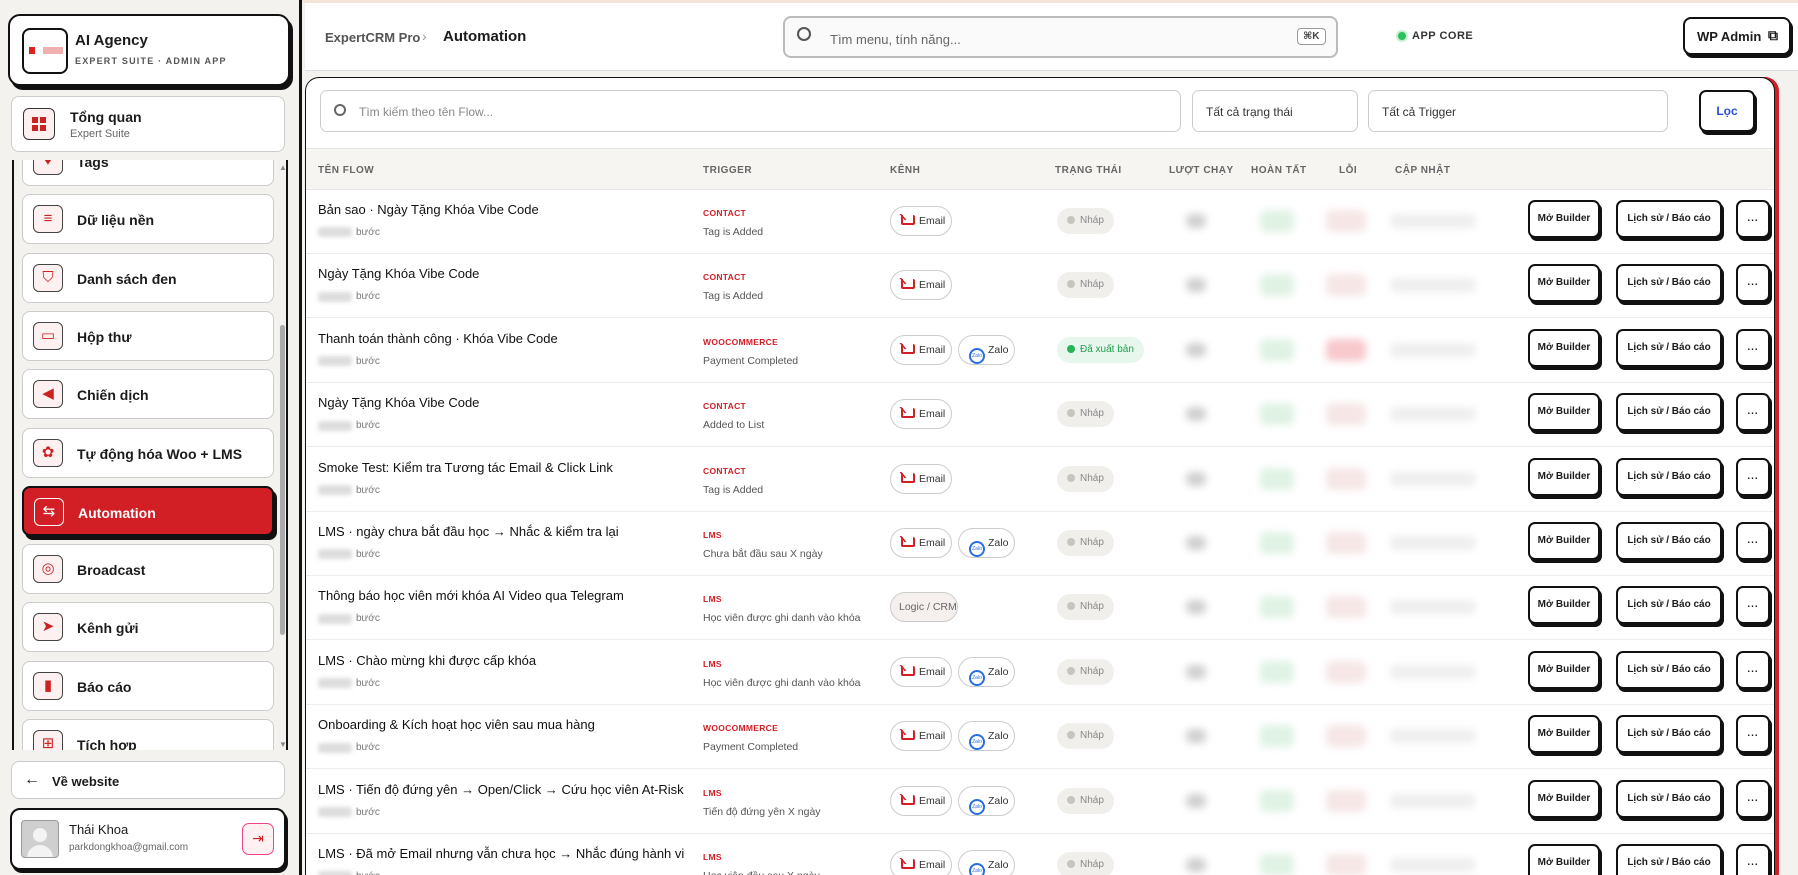 The height and width of the screenshot is (875, 1798). What do you see at coordinates (1443, 36) in the screenshot?
I see `app-core-label: APP CORE` at bounding box center [1443, 36].